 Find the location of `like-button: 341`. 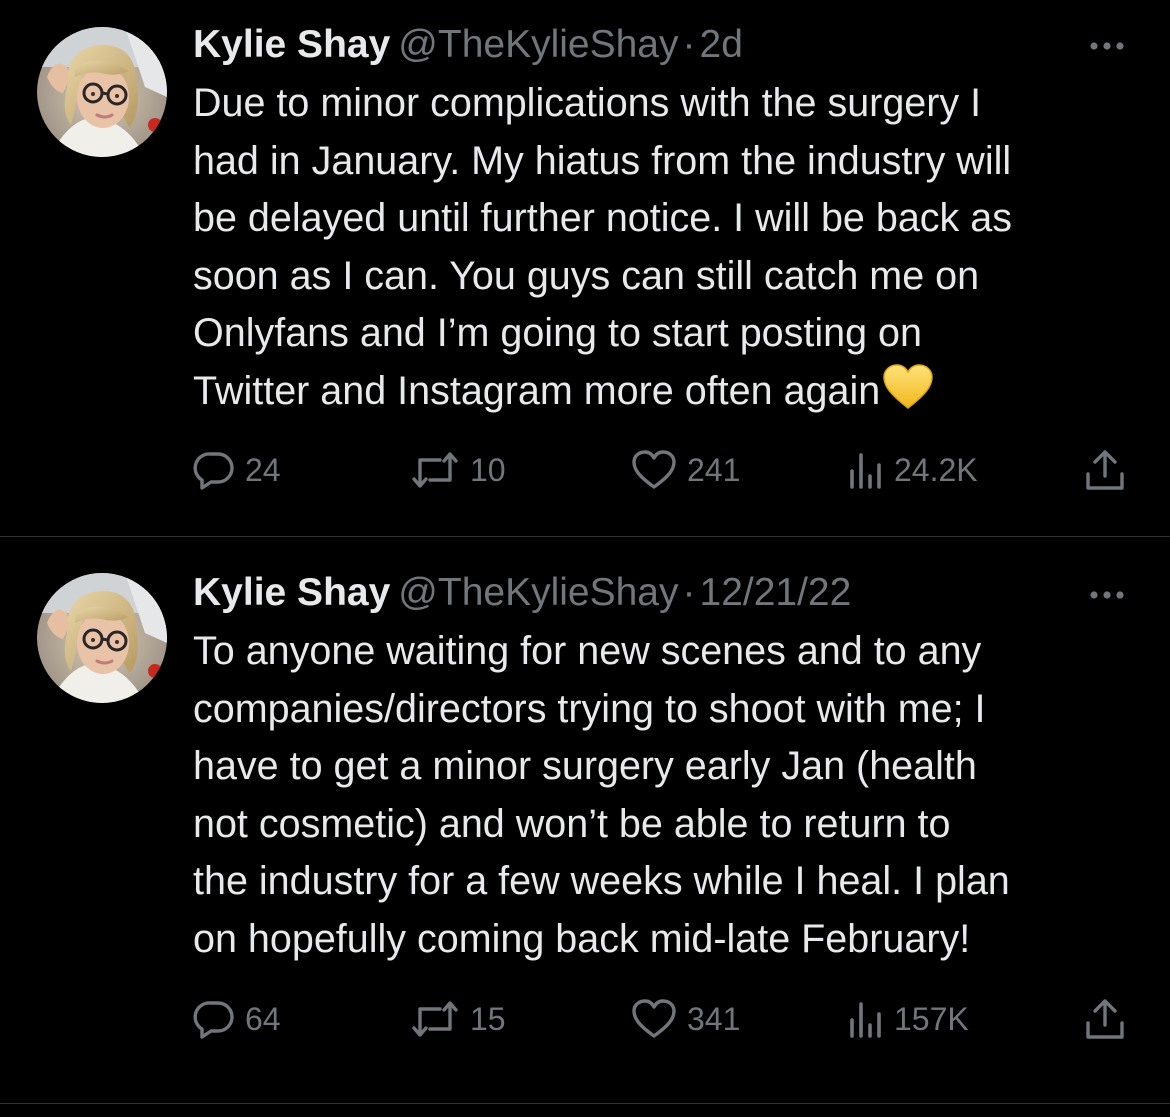

like-button: 341 is located at coordinates (685, 1019).